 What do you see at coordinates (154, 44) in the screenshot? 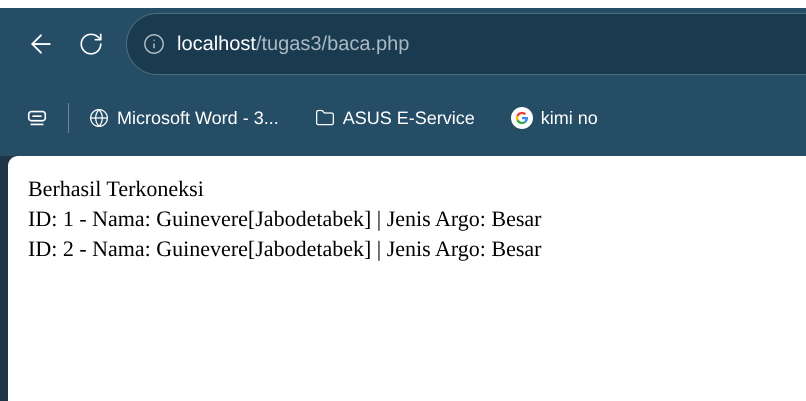
I see `info-icon` at bounding box center [154, 44].